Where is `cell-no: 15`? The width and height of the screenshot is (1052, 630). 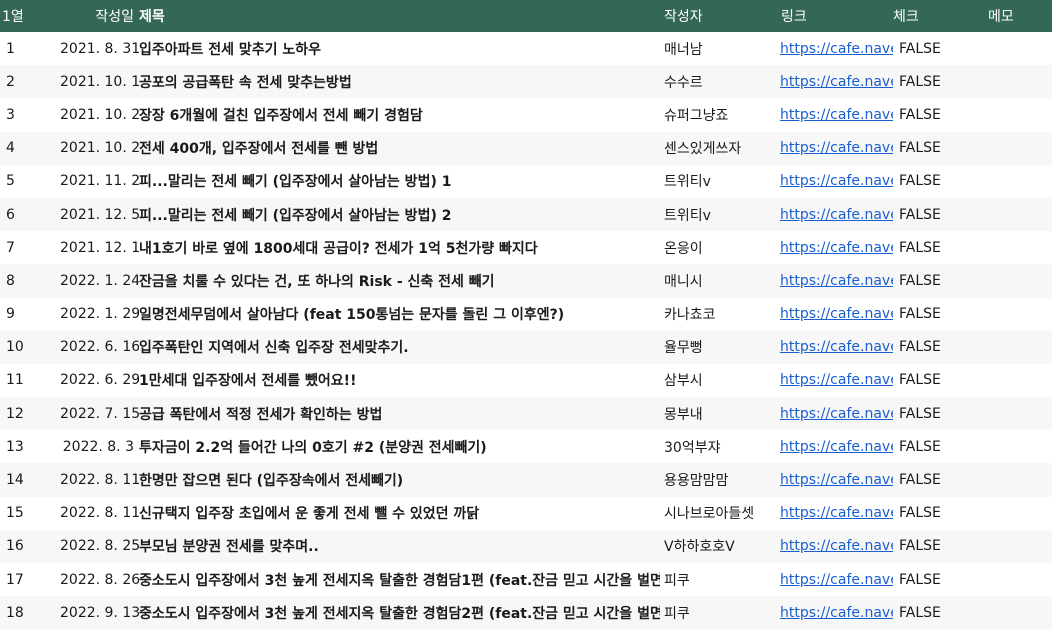 cell-no: 15 is located at coordinates (30, 513).